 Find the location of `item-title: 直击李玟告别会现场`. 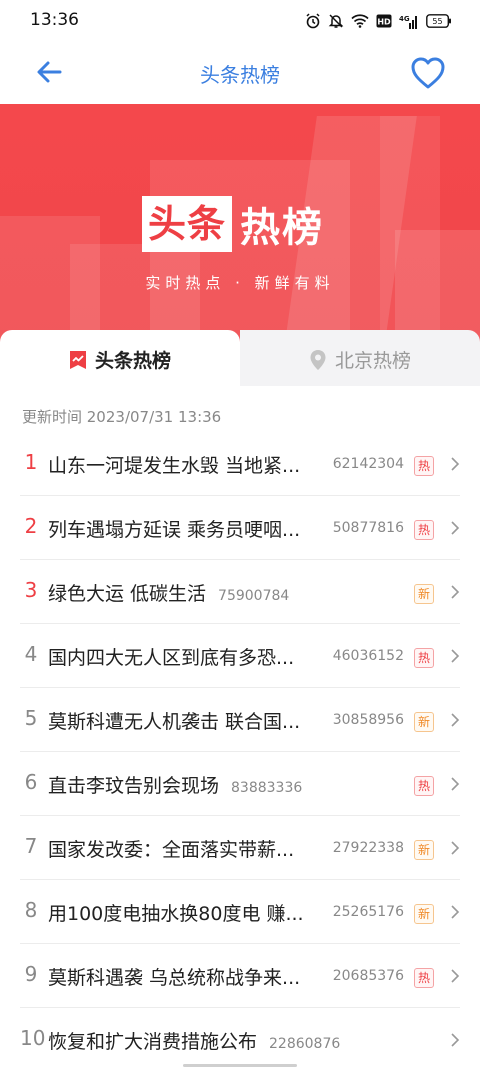

item-title: 直击李玟告别会现场 is located at coordinates (134, 786).